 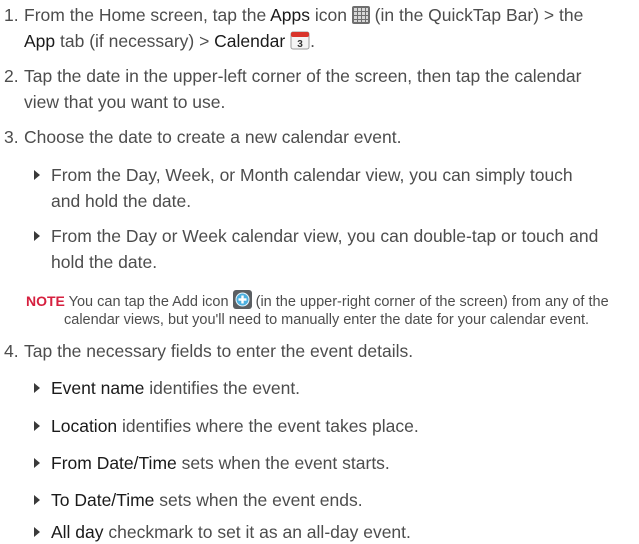 I want to click on calendar-icon: 3, so click(x=300, y=43).